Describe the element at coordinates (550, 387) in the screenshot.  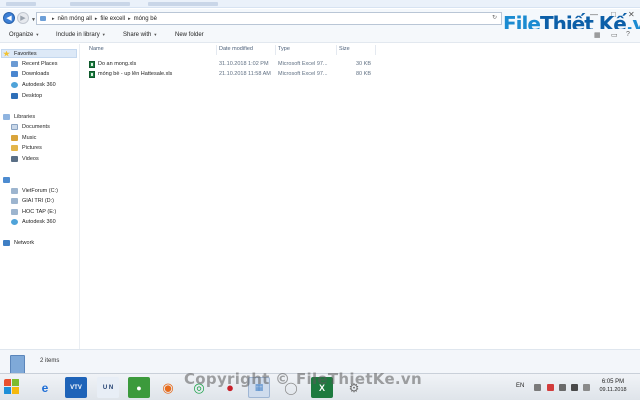
I see `antivirus-icon` at that location.